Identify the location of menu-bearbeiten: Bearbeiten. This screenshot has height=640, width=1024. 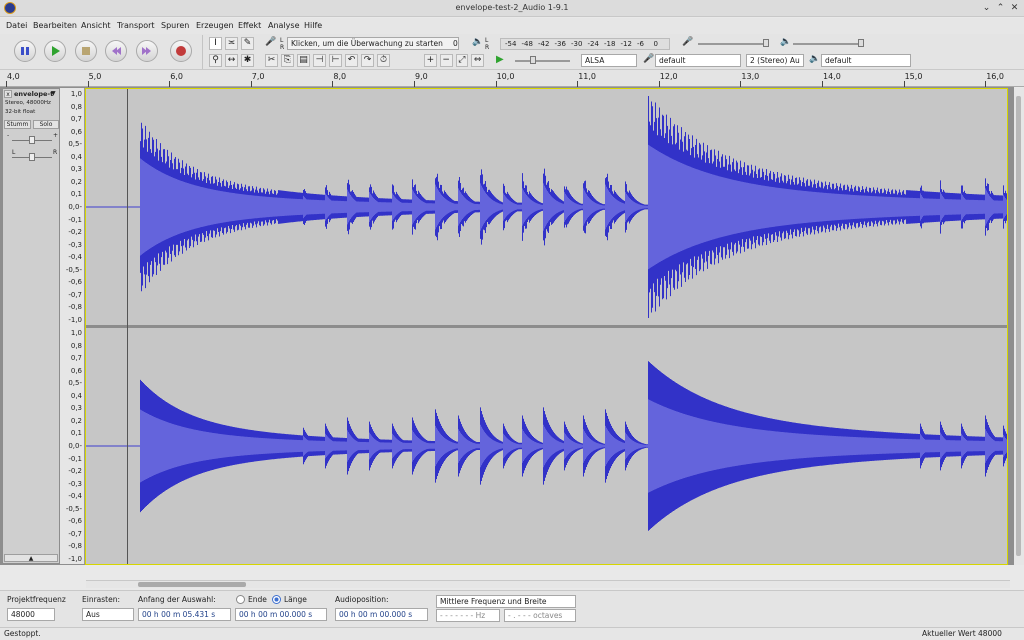
(55, 25).